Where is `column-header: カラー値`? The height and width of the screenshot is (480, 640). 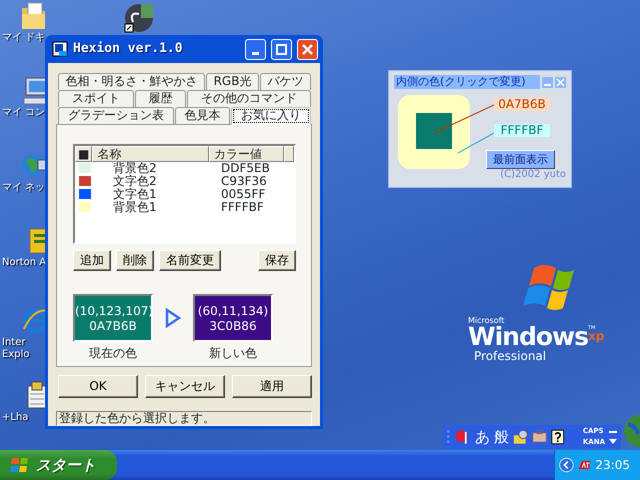
column-header: カラー値 is located at coordinates (246, 154).